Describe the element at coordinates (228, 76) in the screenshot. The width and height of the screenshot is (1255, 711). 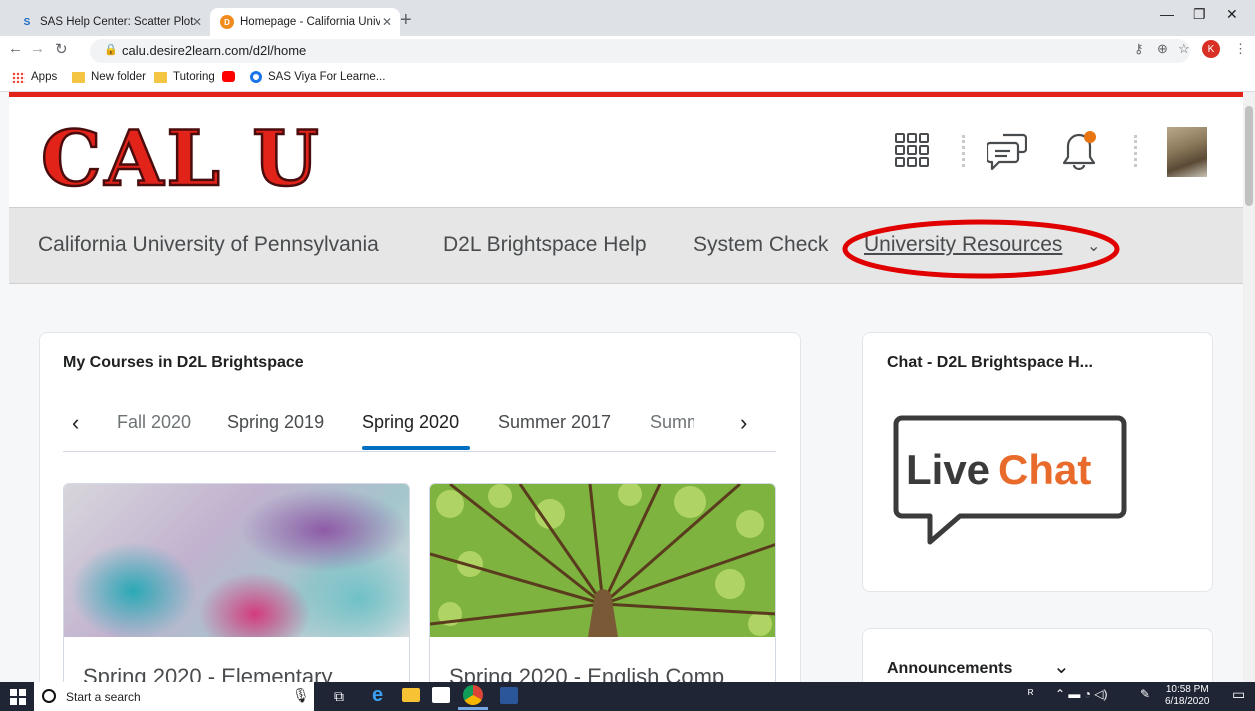
I see `youtube-icon` at that location.